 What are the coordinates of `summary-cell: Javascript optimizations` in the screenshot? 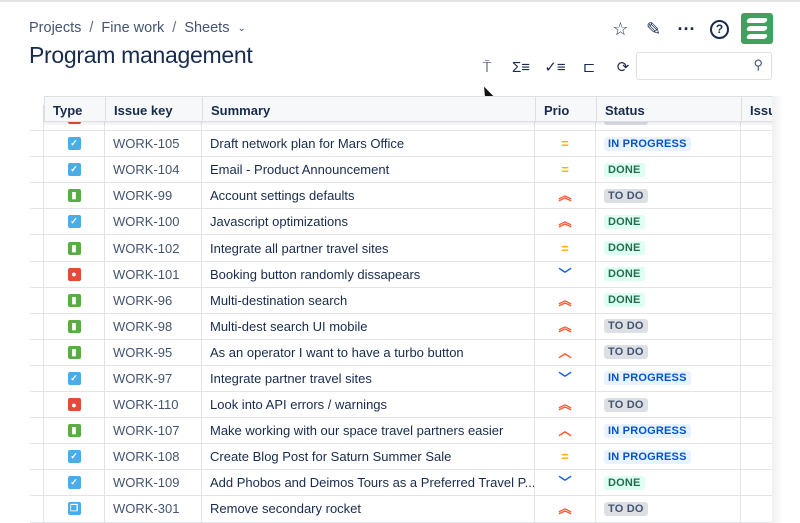 It's located at (368, 222).